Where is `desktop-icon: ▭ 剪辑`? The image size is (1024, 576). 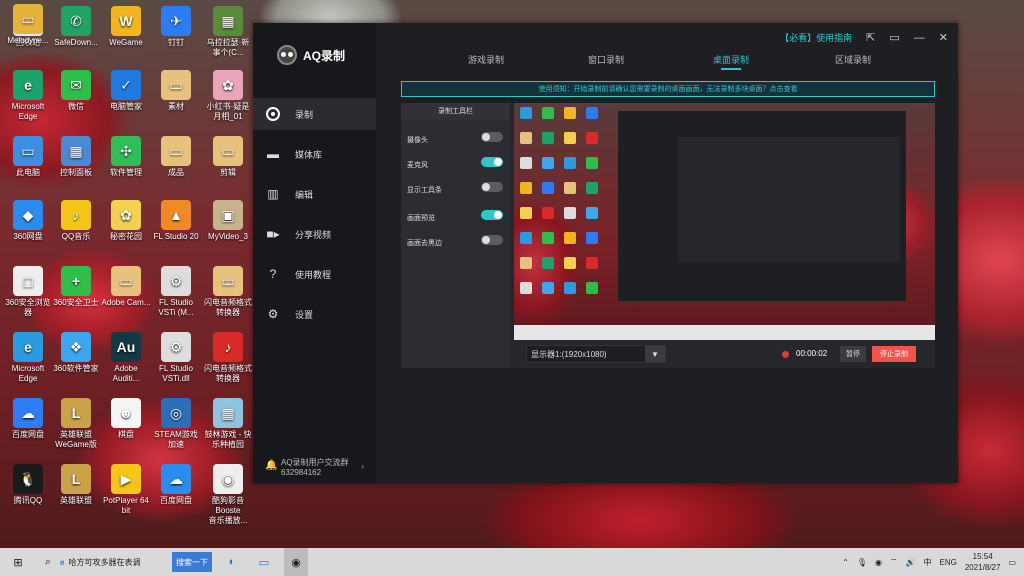 desktop-icon: ▭ 剪辑 is located at coordinates (228, 155).